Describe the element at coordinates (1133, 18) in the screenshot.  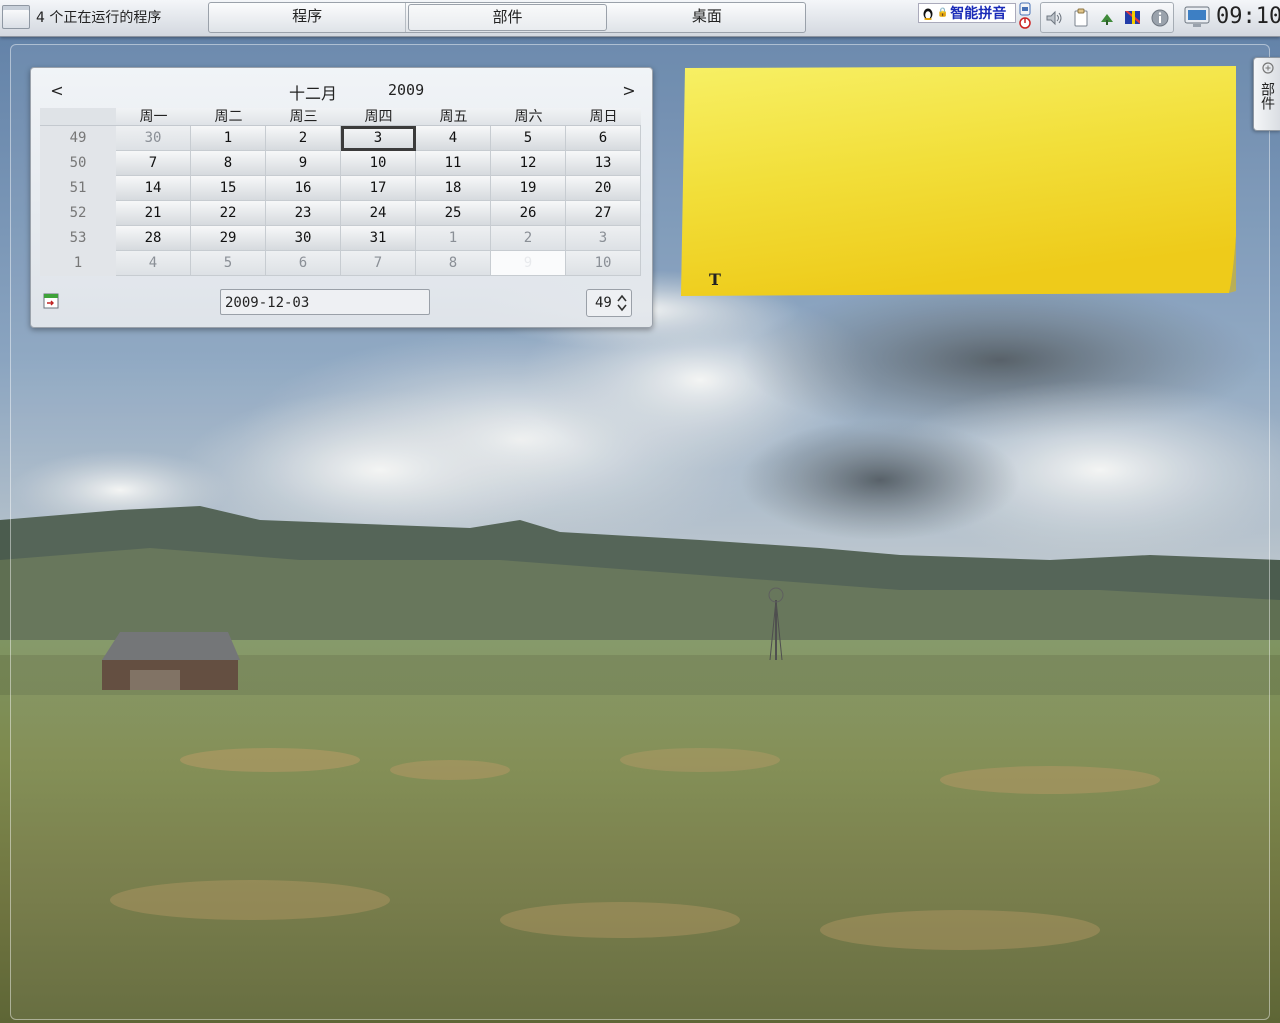
I see `flag-icon` at that location.